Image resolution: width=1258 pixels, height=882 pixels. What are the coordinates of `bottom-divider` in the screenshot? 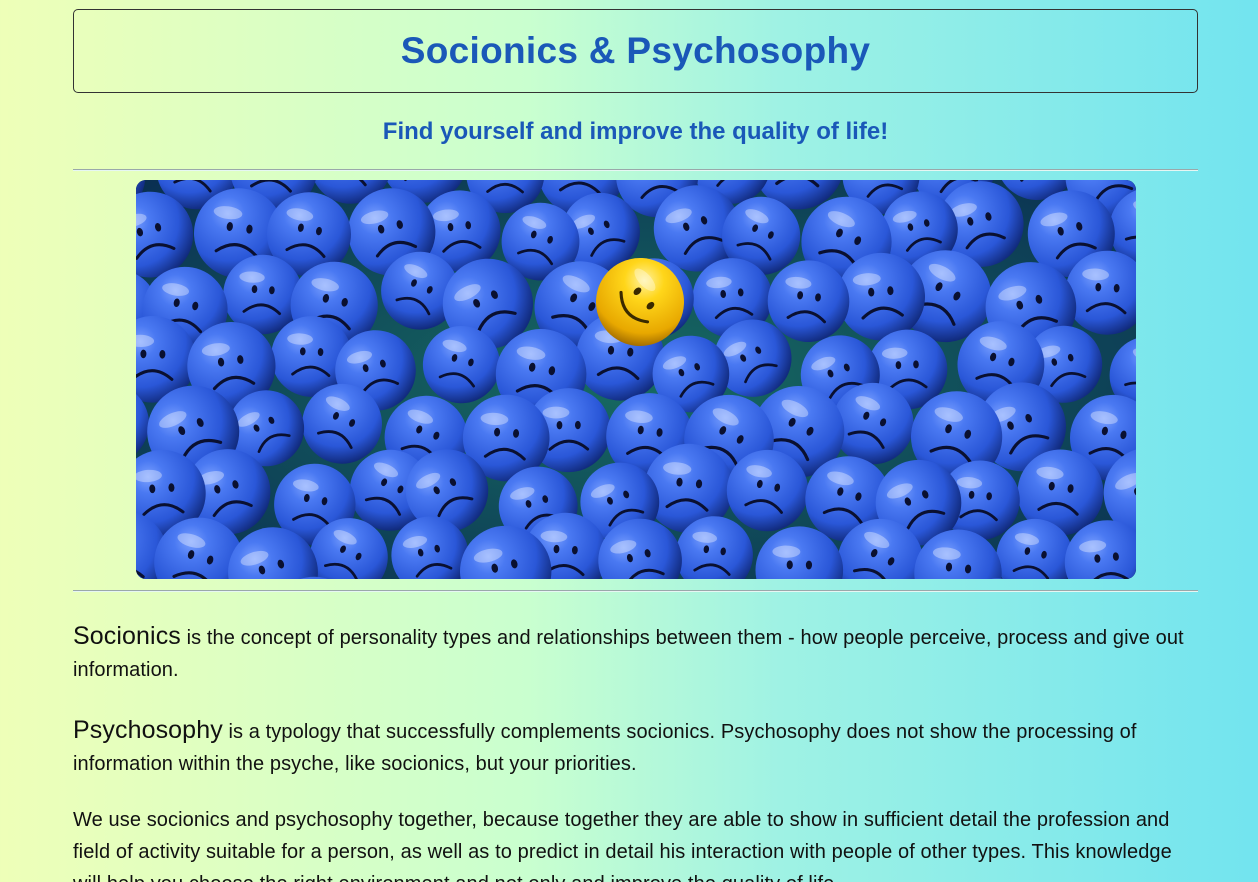 It's located at (635, 591).